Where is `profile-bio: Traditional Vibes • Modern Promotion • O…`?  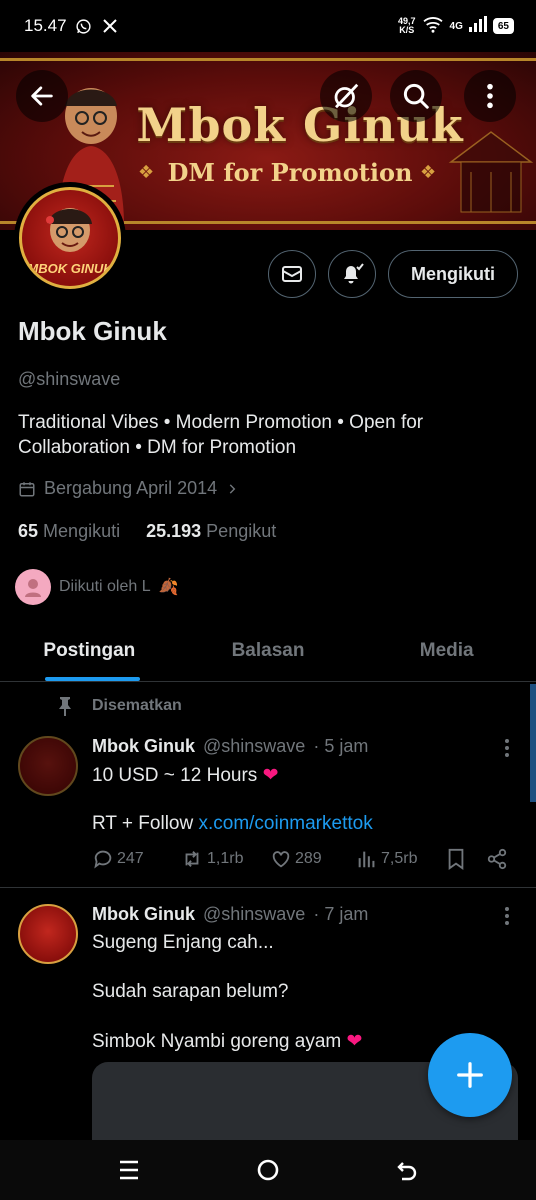
profile-bio: Traditional Vibes • Modern Promotion • O… is located at coordinates (221, 435).